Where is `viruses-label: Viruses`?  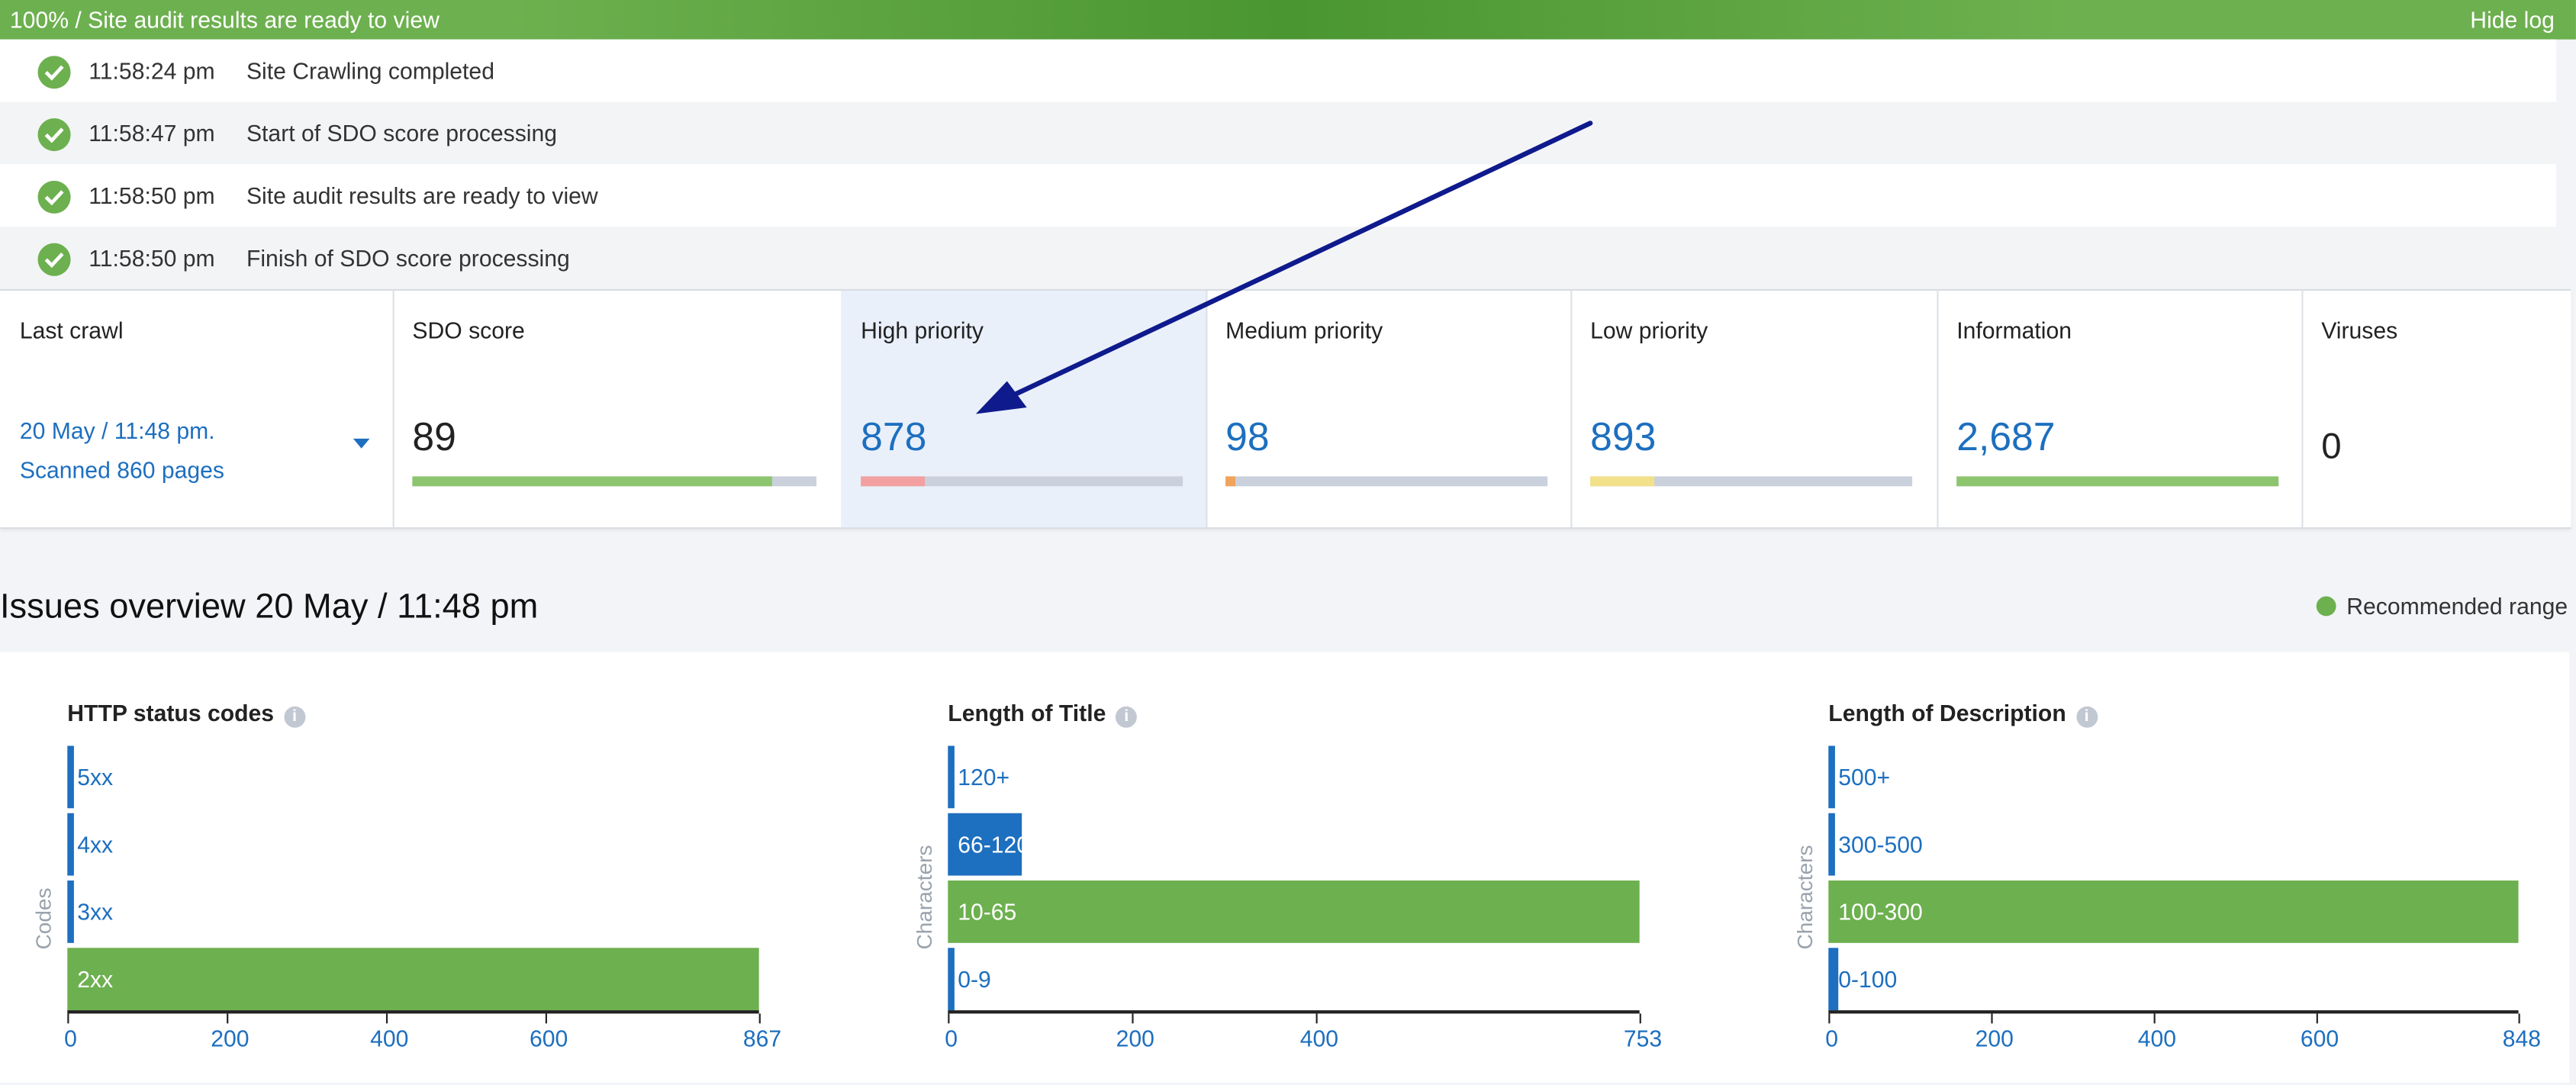
viruses-label: Viruses is located at coordinates (2359, 330).